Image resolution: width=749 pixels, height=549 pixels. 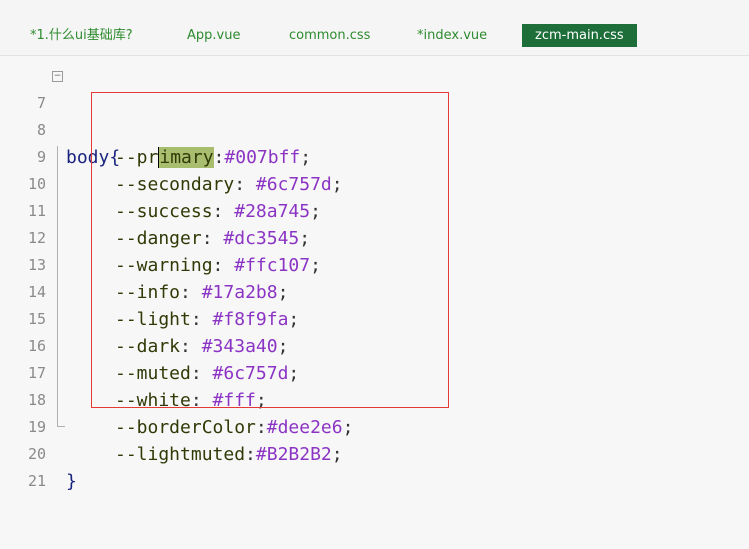 What do you see at coordinates (57, 76) in the screenshot?
I see `fold-toggle-icon: −` at bounding box center [57, 76].